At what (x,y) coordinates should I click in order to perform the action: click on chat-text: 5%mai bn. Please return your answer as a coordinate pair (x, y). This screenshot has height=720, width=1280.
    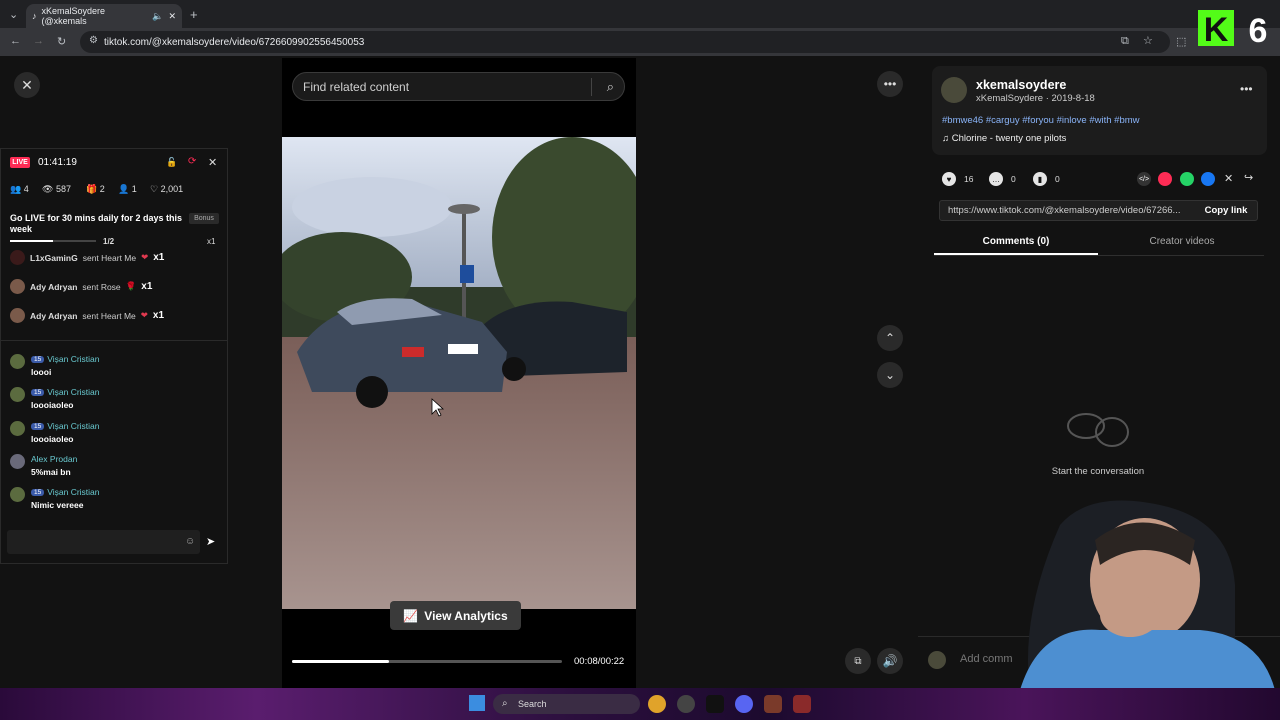
    Looking at the image, I should click on (51, 472).